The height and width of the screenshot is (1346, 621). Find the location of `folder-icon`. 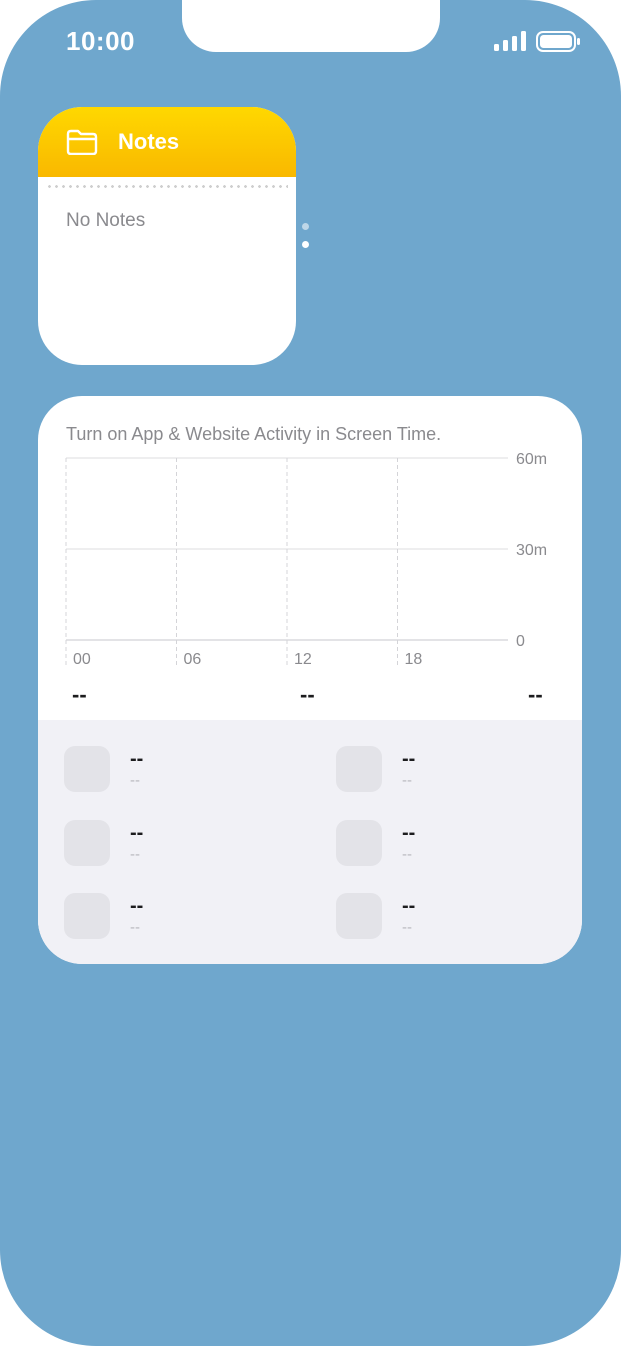

folder-icon is located at coordinates (82, 142).